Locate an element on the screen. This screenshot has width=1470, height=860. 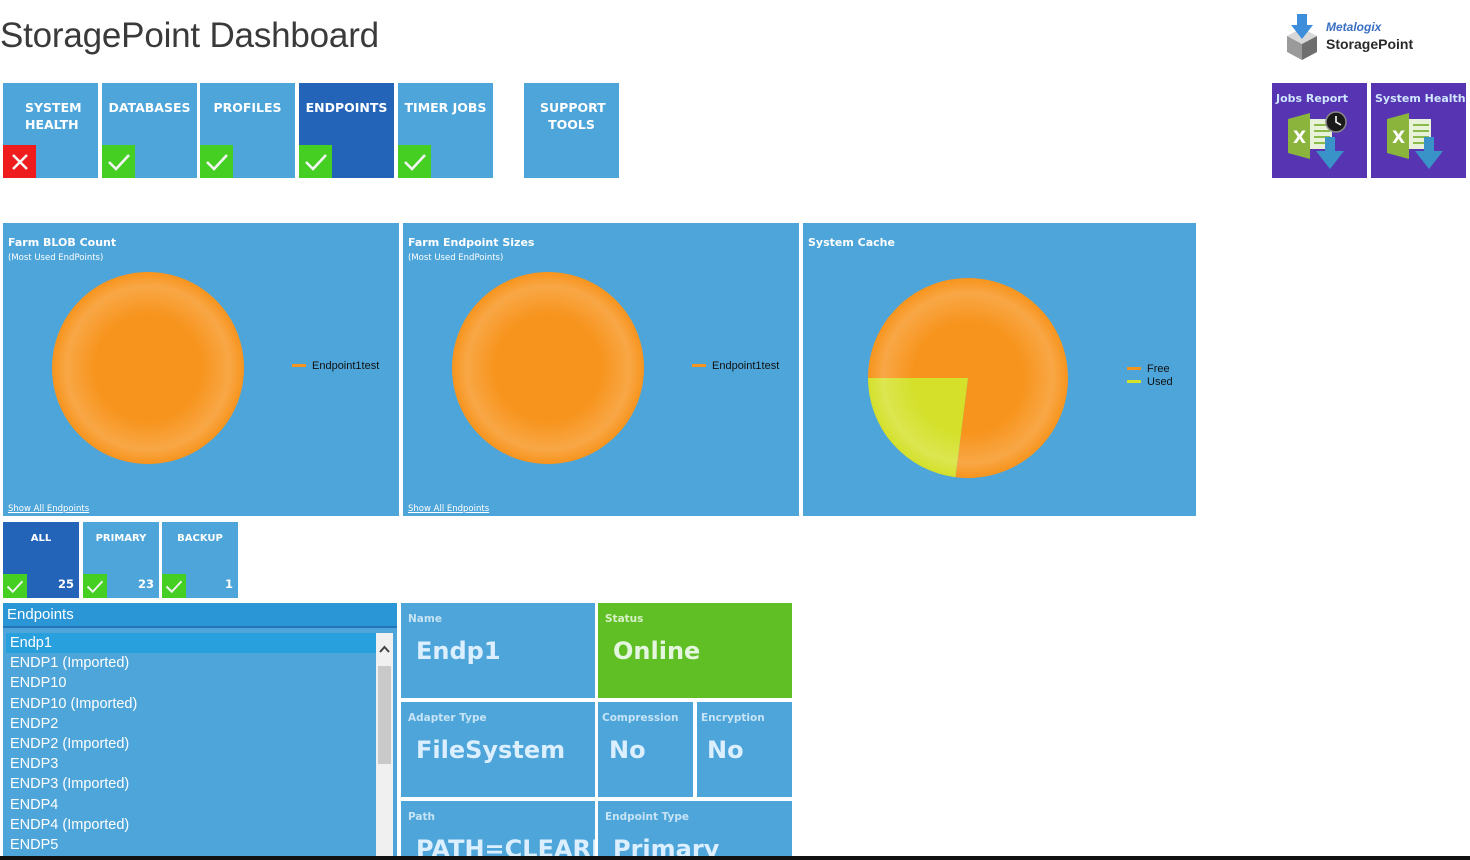
detail-path-tile: Path PATH=CLEARE is located at coordinates (498, 830).